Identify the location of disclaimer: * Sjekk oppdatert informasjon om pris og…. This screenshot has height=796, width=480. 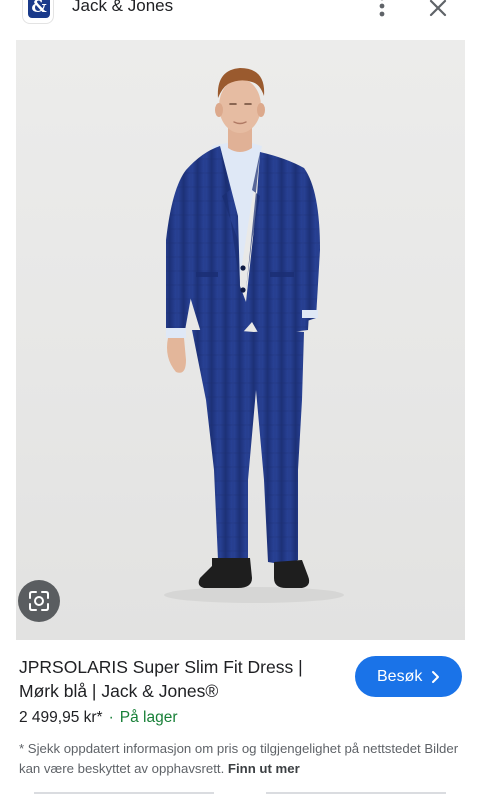
(239, 759).